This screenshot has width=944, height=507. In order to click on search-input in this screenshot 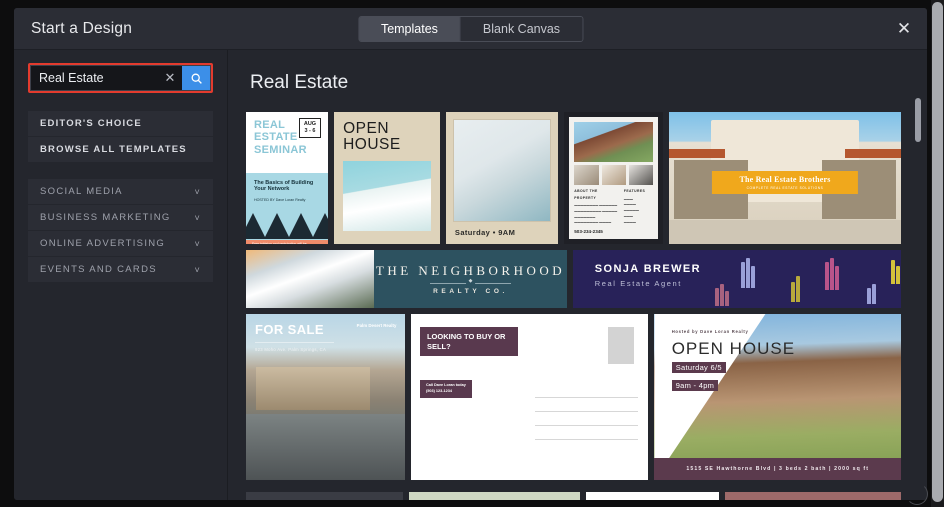, I will do `click(94, 78)`.